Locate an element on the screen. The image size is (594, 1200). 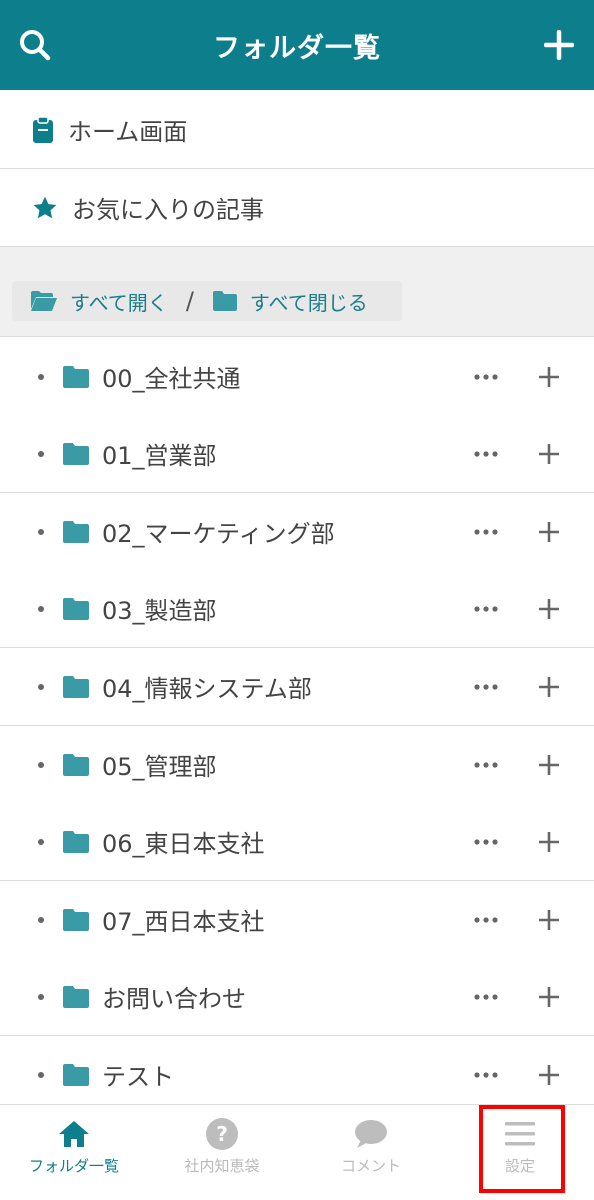
search-icon is located at coordinates (35, 45).